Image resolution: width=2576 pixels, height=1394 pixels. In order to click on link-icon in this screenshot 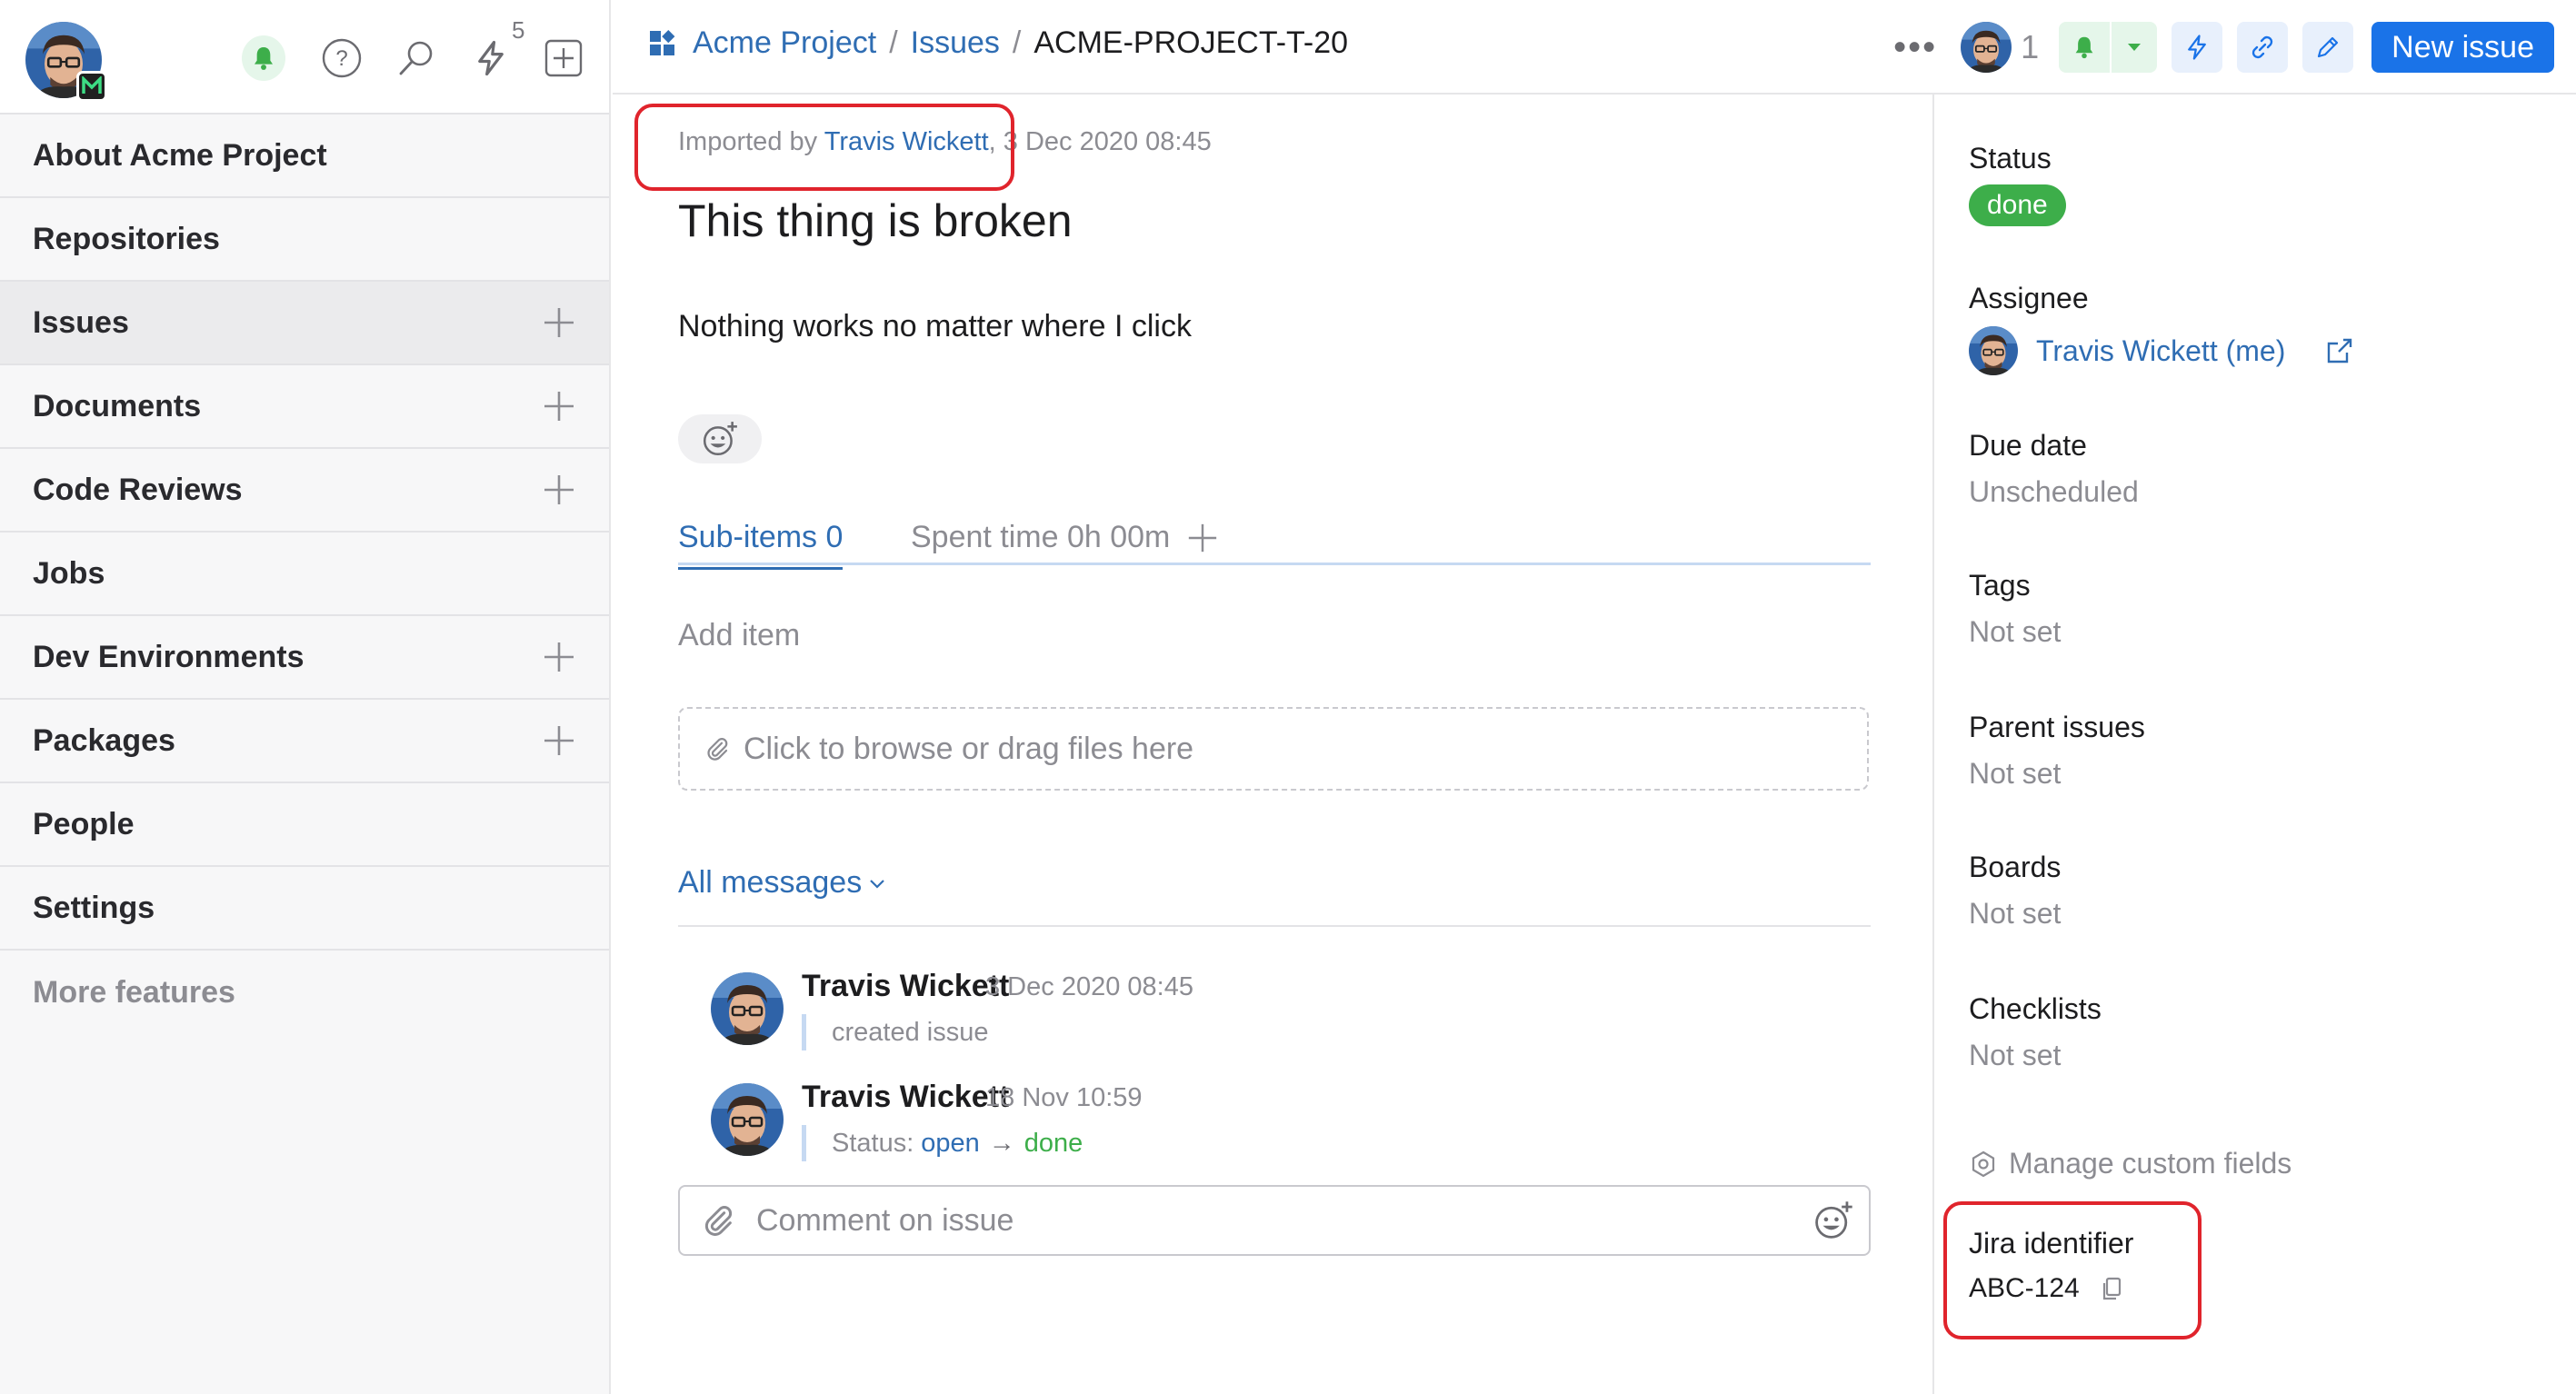, I will do `click(2262, 47)`.